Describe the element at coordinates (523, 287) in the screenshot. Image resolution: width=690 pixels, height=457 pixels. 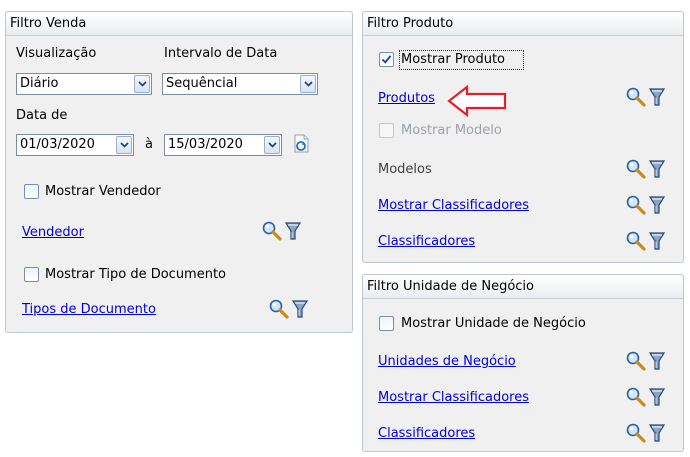
I see `filtro-unidade-title: Filtro Unidade de Negócio` at that location.